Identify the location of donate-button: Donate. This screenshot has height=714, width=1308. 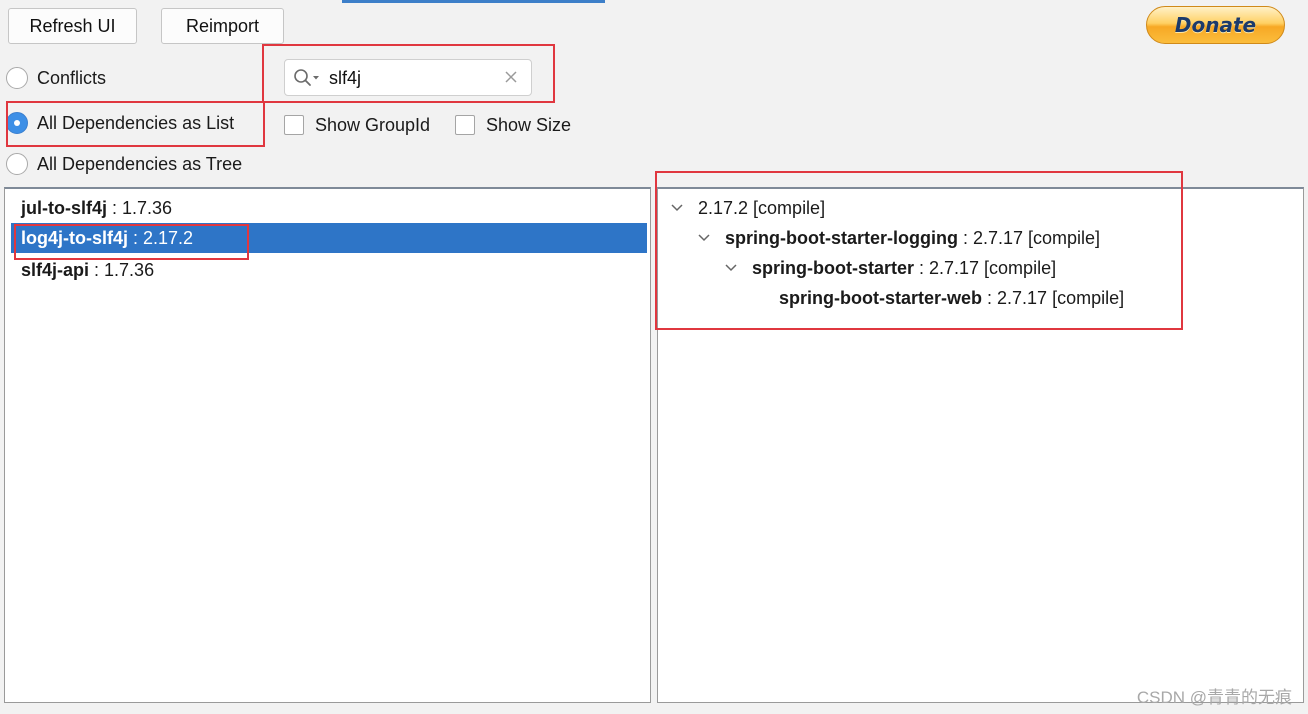
(1215, 25).